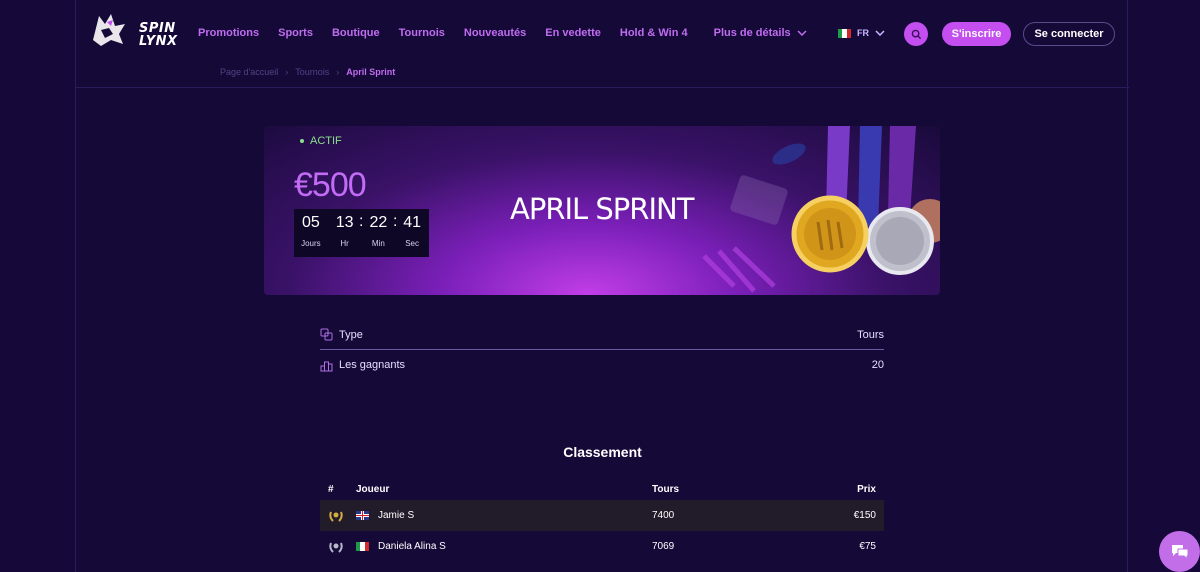 The height and width of the screenshot is (572, 1200). I want to click on tours-cell: 7069, so click(663, 546).